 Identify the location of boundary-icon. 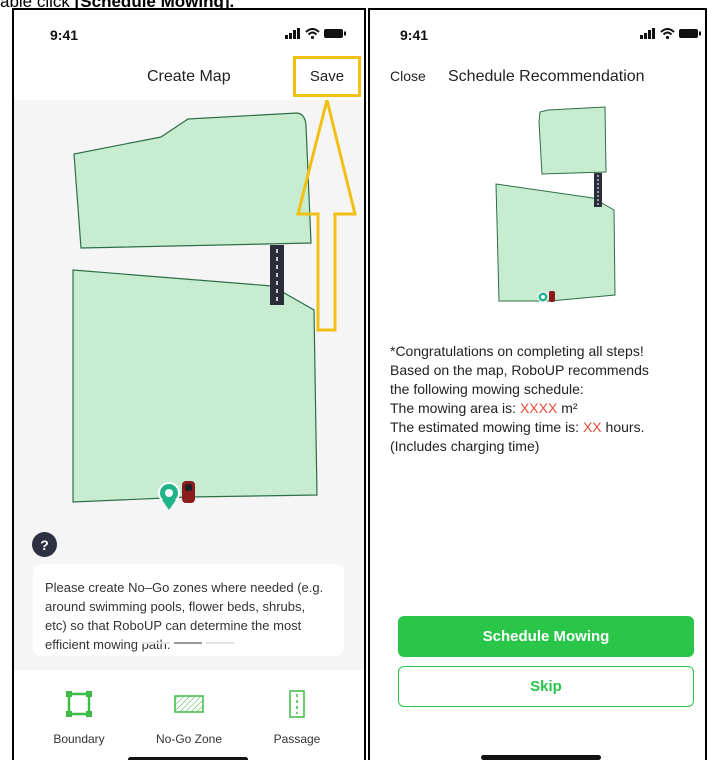
(79, 704).